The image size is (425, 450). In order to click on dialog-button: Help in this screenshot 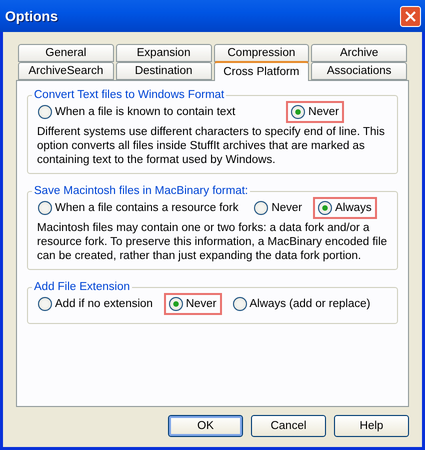, I will do `click(371, 426)`.